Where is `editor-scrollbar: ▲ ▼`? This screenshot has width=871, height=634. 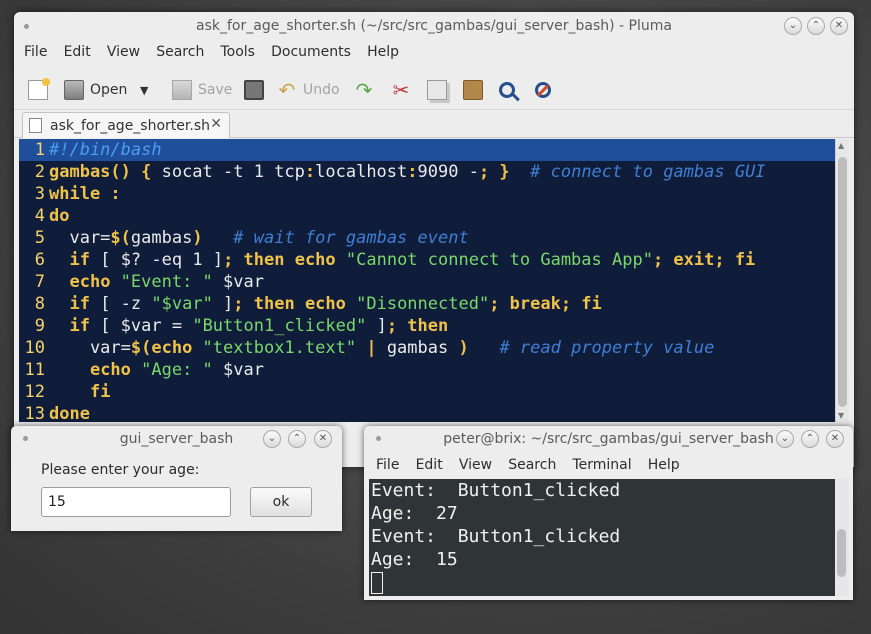
editor-scrollbar: ▲ ▼ is located at coordinates (842, 280).